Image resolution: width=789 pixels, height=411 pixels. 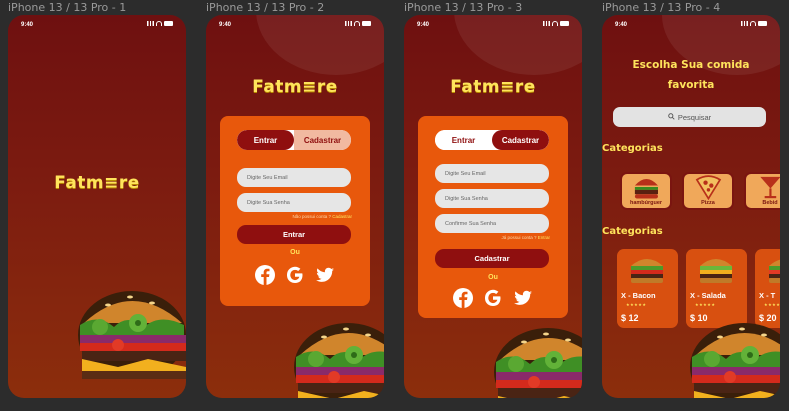 What do you see at coordinates (342, 216) in the screenshot?
I see `register-link: Cadastrar` at bounding box center [342, 216].